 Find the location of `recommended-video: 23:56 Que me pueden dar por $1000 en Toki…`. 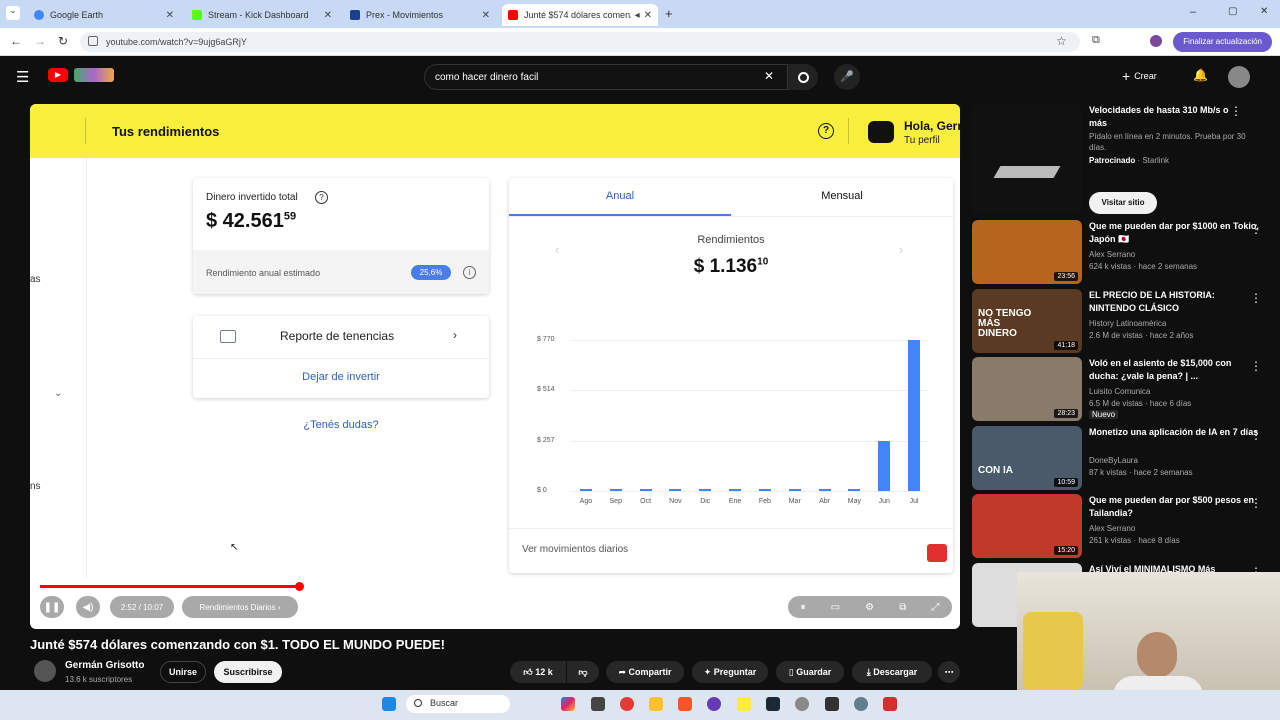

recommended-video: 23:56 Que me pueden dar por $1000 en Toki… is located at coordinates (1122, 252).